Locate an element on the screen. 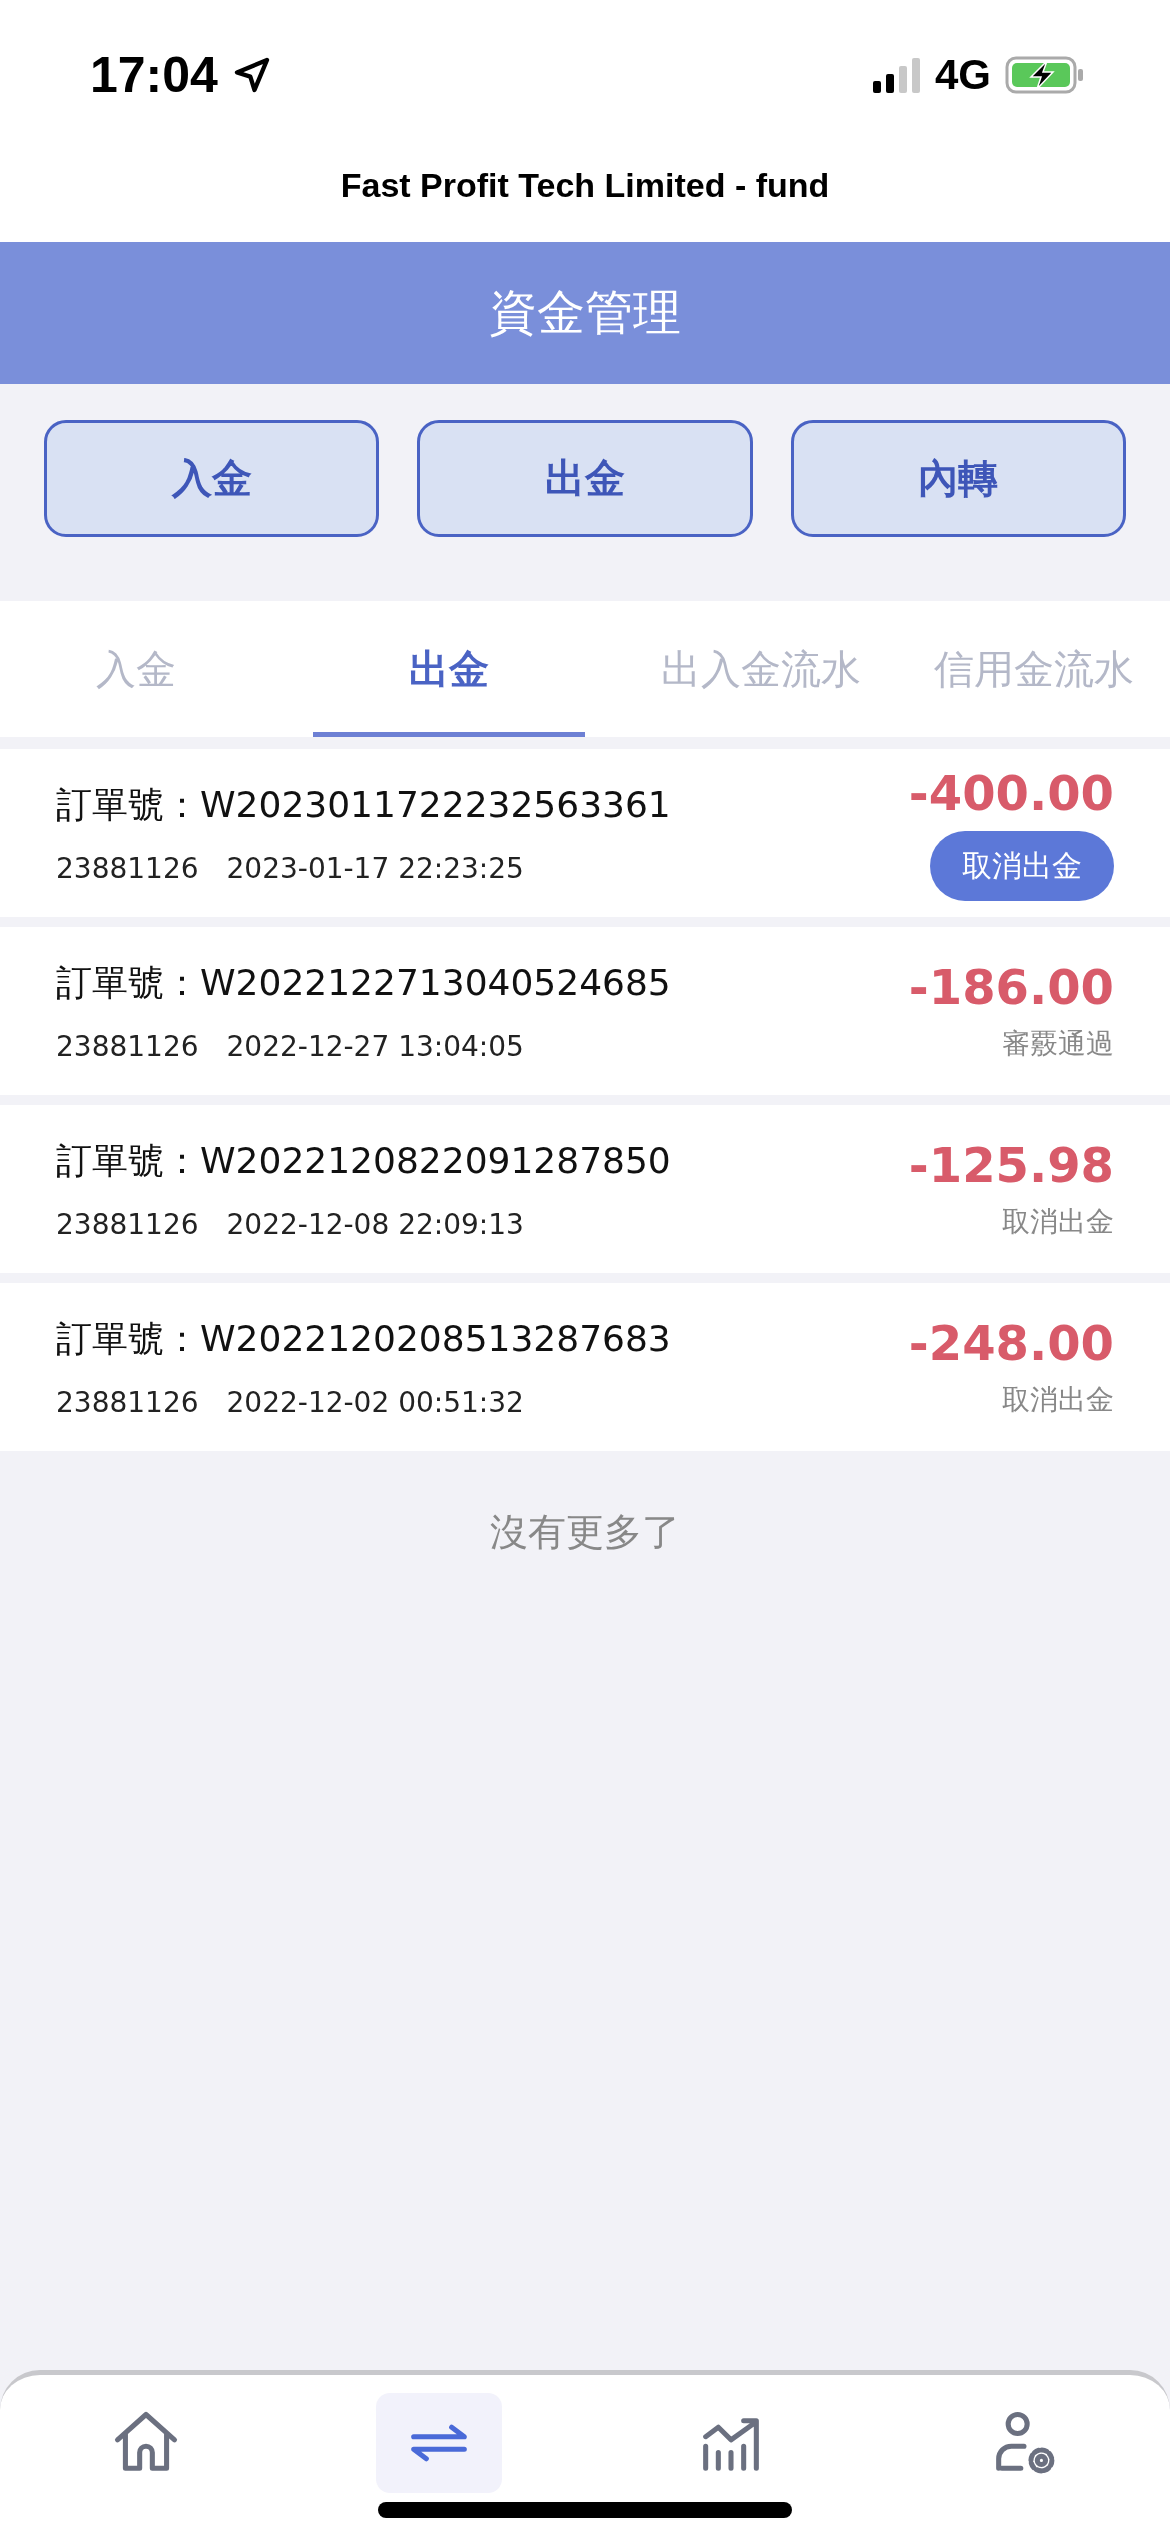 The width and height of the screenshot is (1170, 2532). order-number: W2022120822091287850 is located at coordinates (435, 1160).